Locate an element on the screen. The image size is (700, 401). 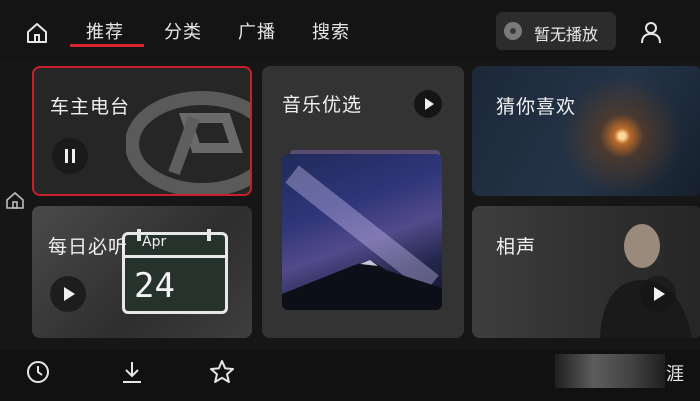
tab-broadcast: 广播 is located at coordinates (257, 31).